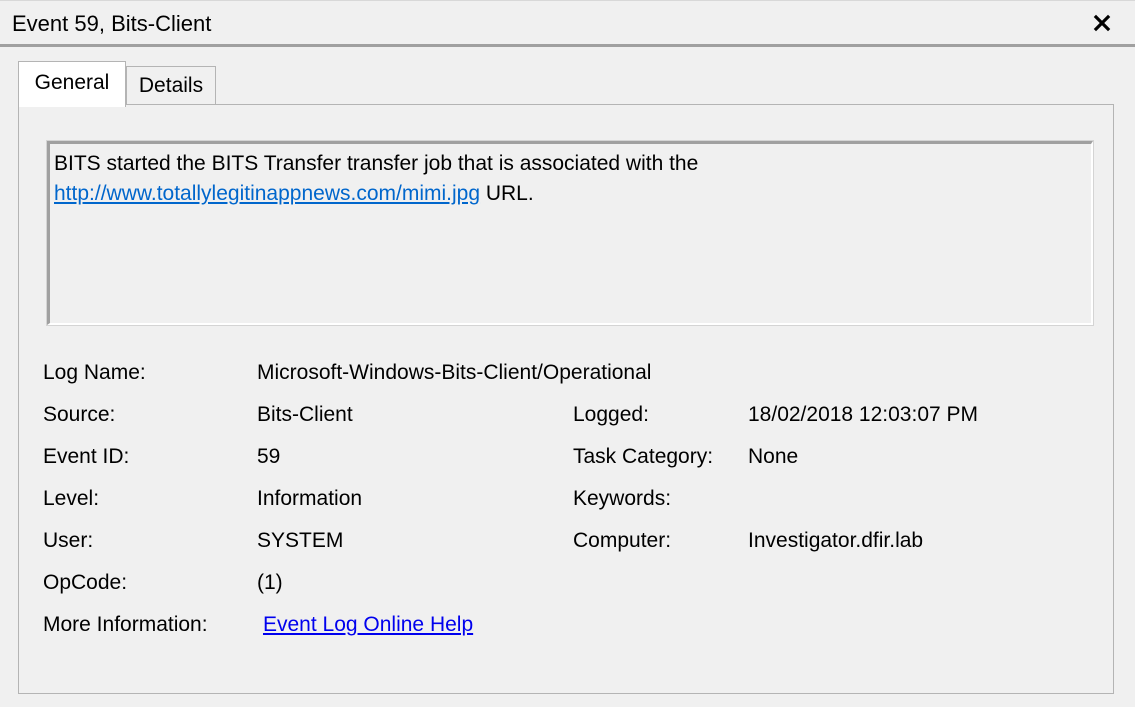 This screenshot has height=707, width=1135. What do you see at coordinates (567, 45) in the screenshot?
I see `title-divider` at bounding box center [567, 45].